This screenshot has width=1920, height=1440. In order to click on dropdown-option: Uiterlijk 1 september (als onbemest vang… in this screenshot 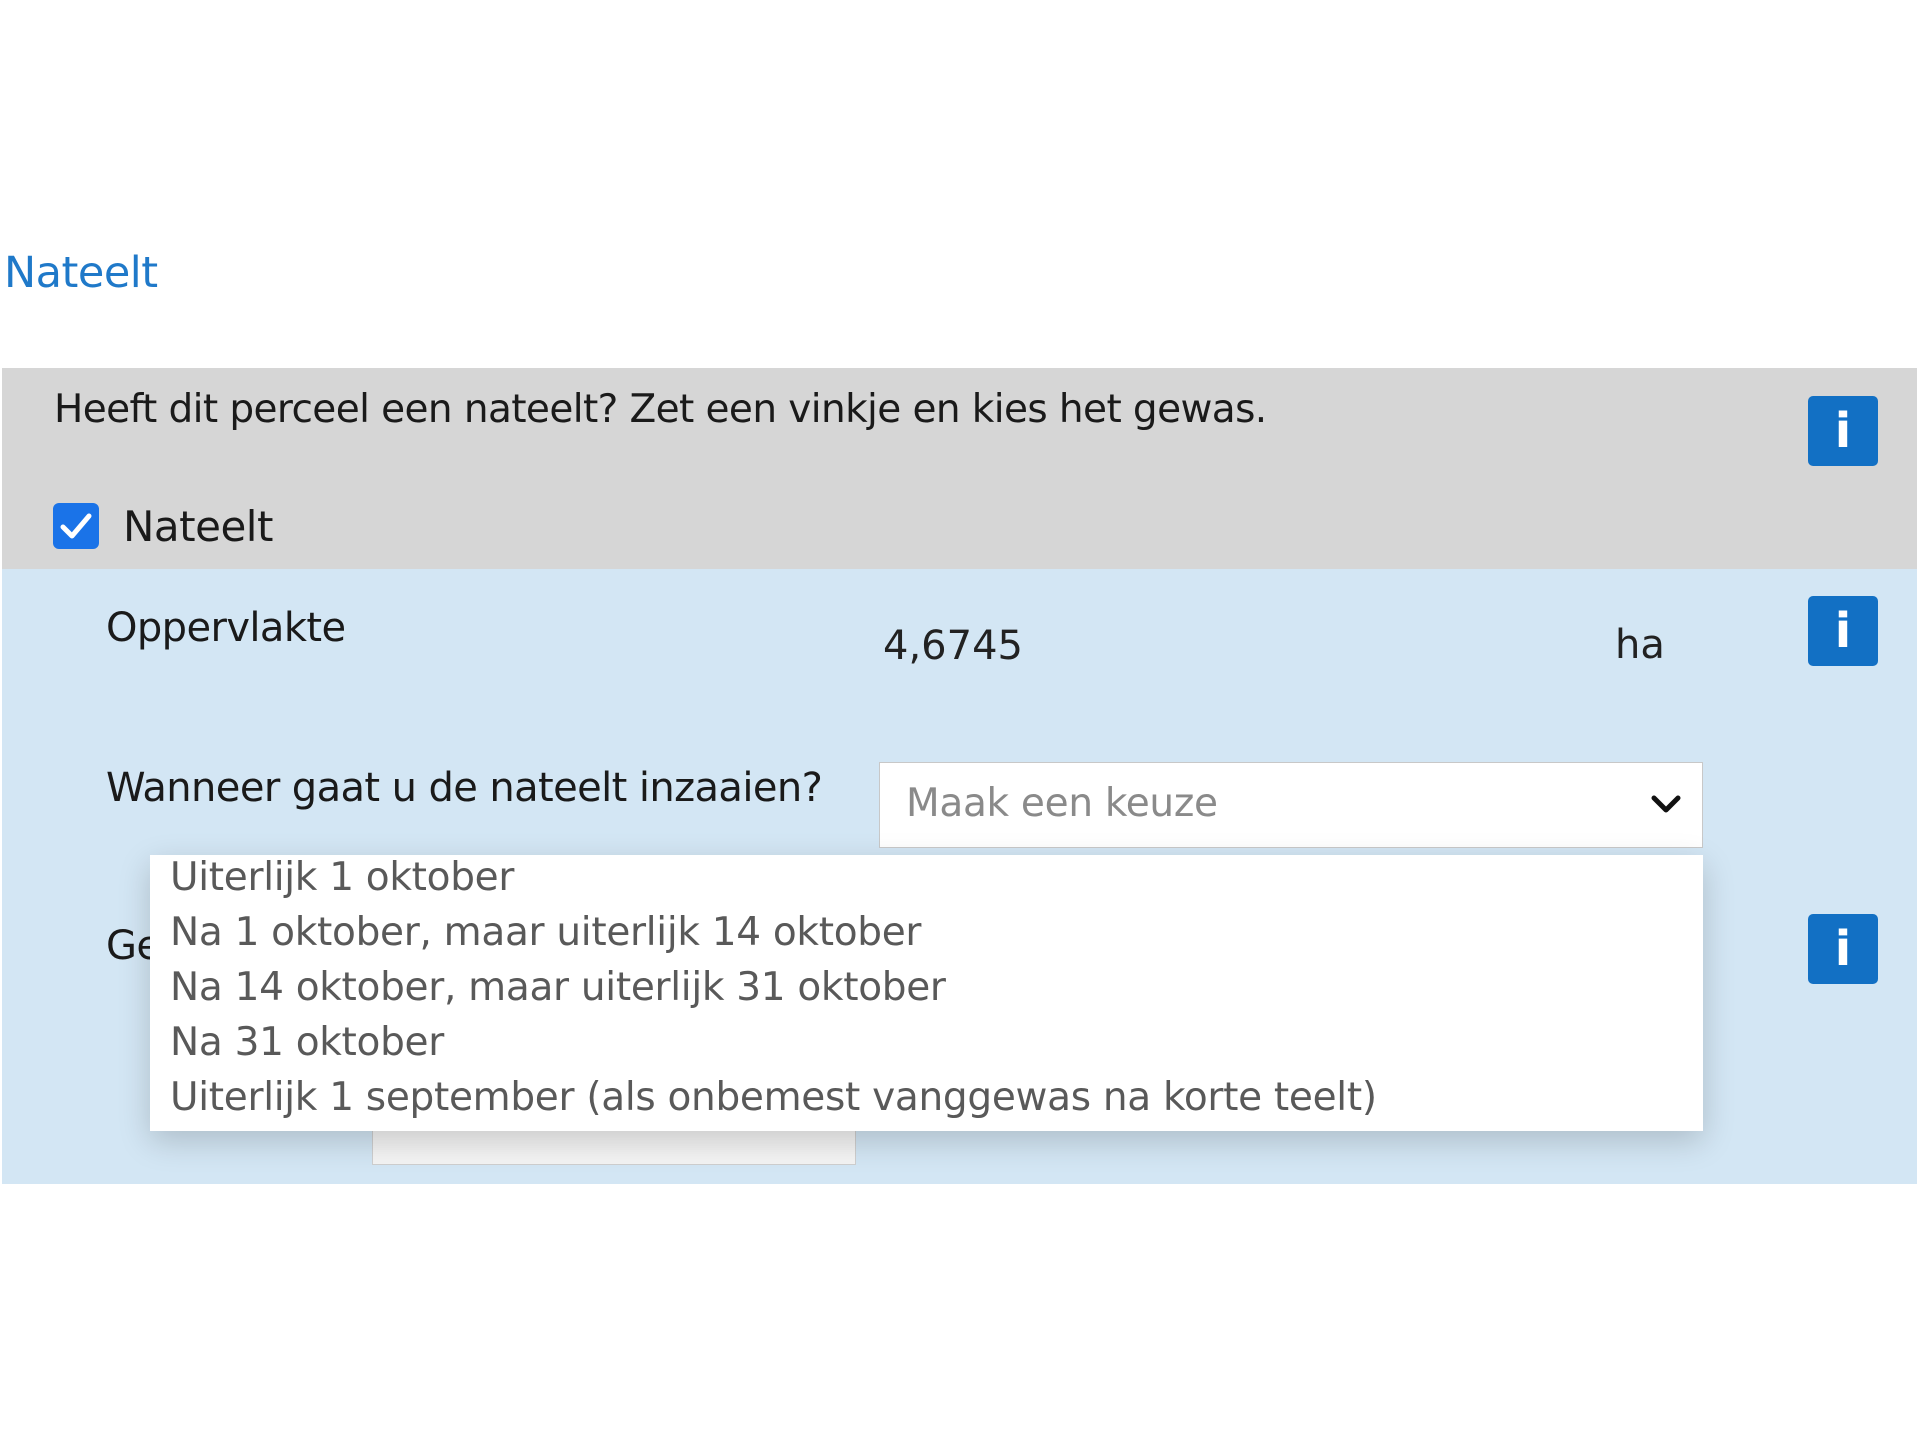, I will do `click(773, 1097)`.